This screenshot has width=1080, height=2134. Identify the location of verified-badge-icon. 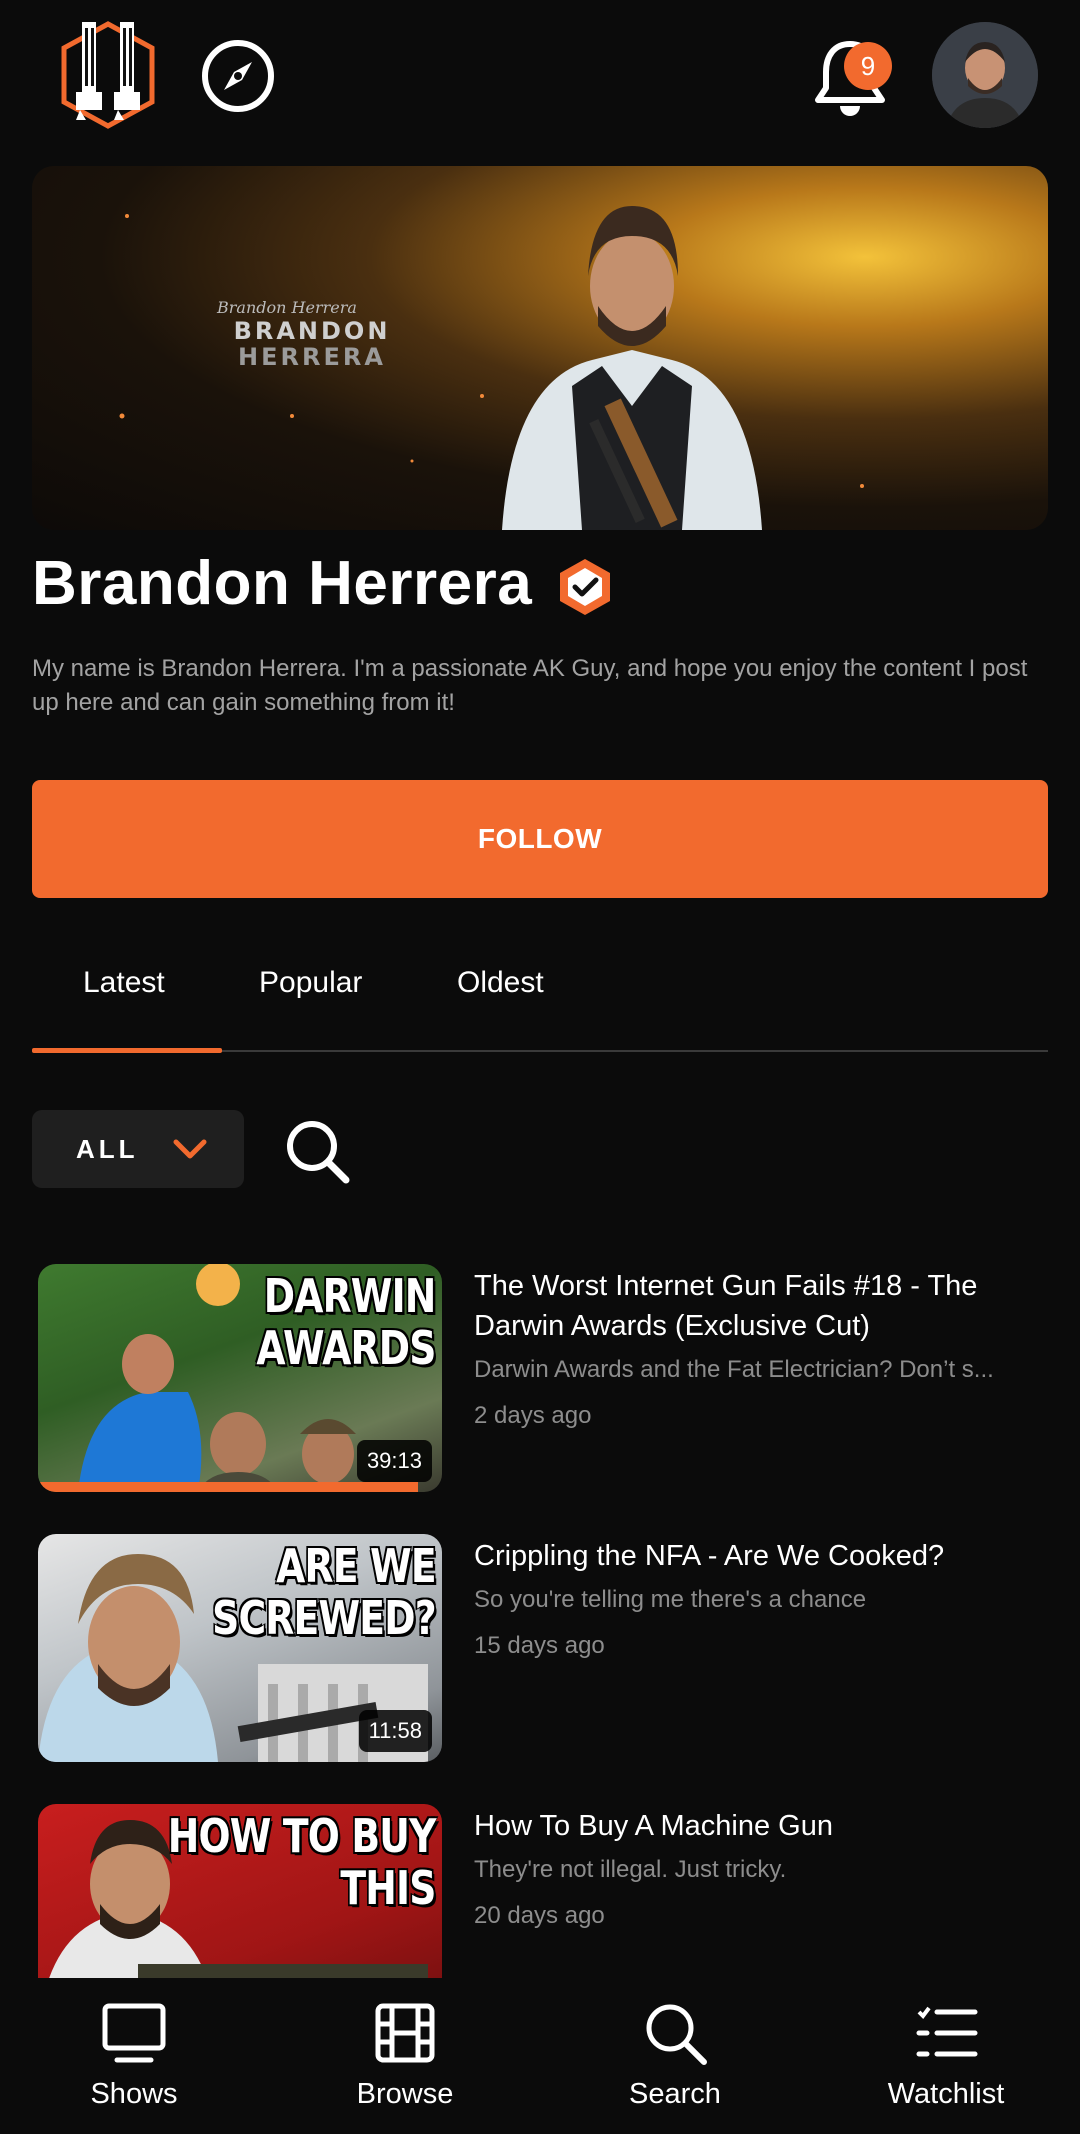
(585, 587).